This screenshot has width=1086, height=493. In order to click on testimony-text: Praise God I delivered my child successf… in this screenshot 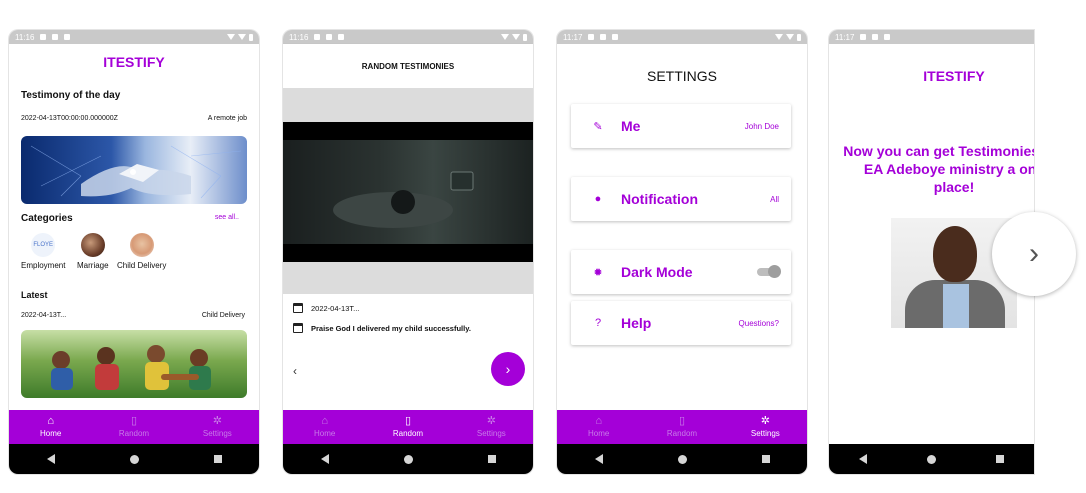, I will do `click(391, 328)`.